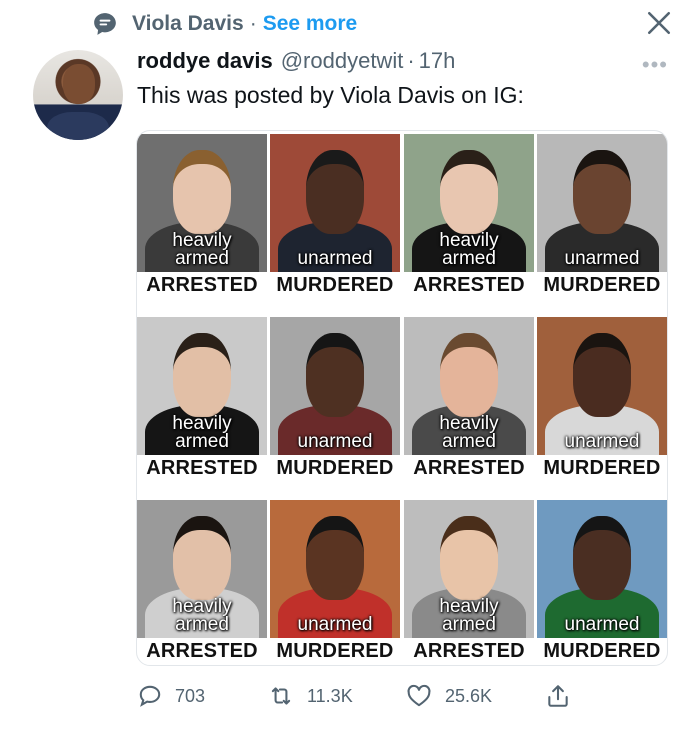  What do you see at coordinates (357, 697) in the screenshot?
I see `tweet-actions: 703 11.3K 25.6K` at bounding box center [357, 697].